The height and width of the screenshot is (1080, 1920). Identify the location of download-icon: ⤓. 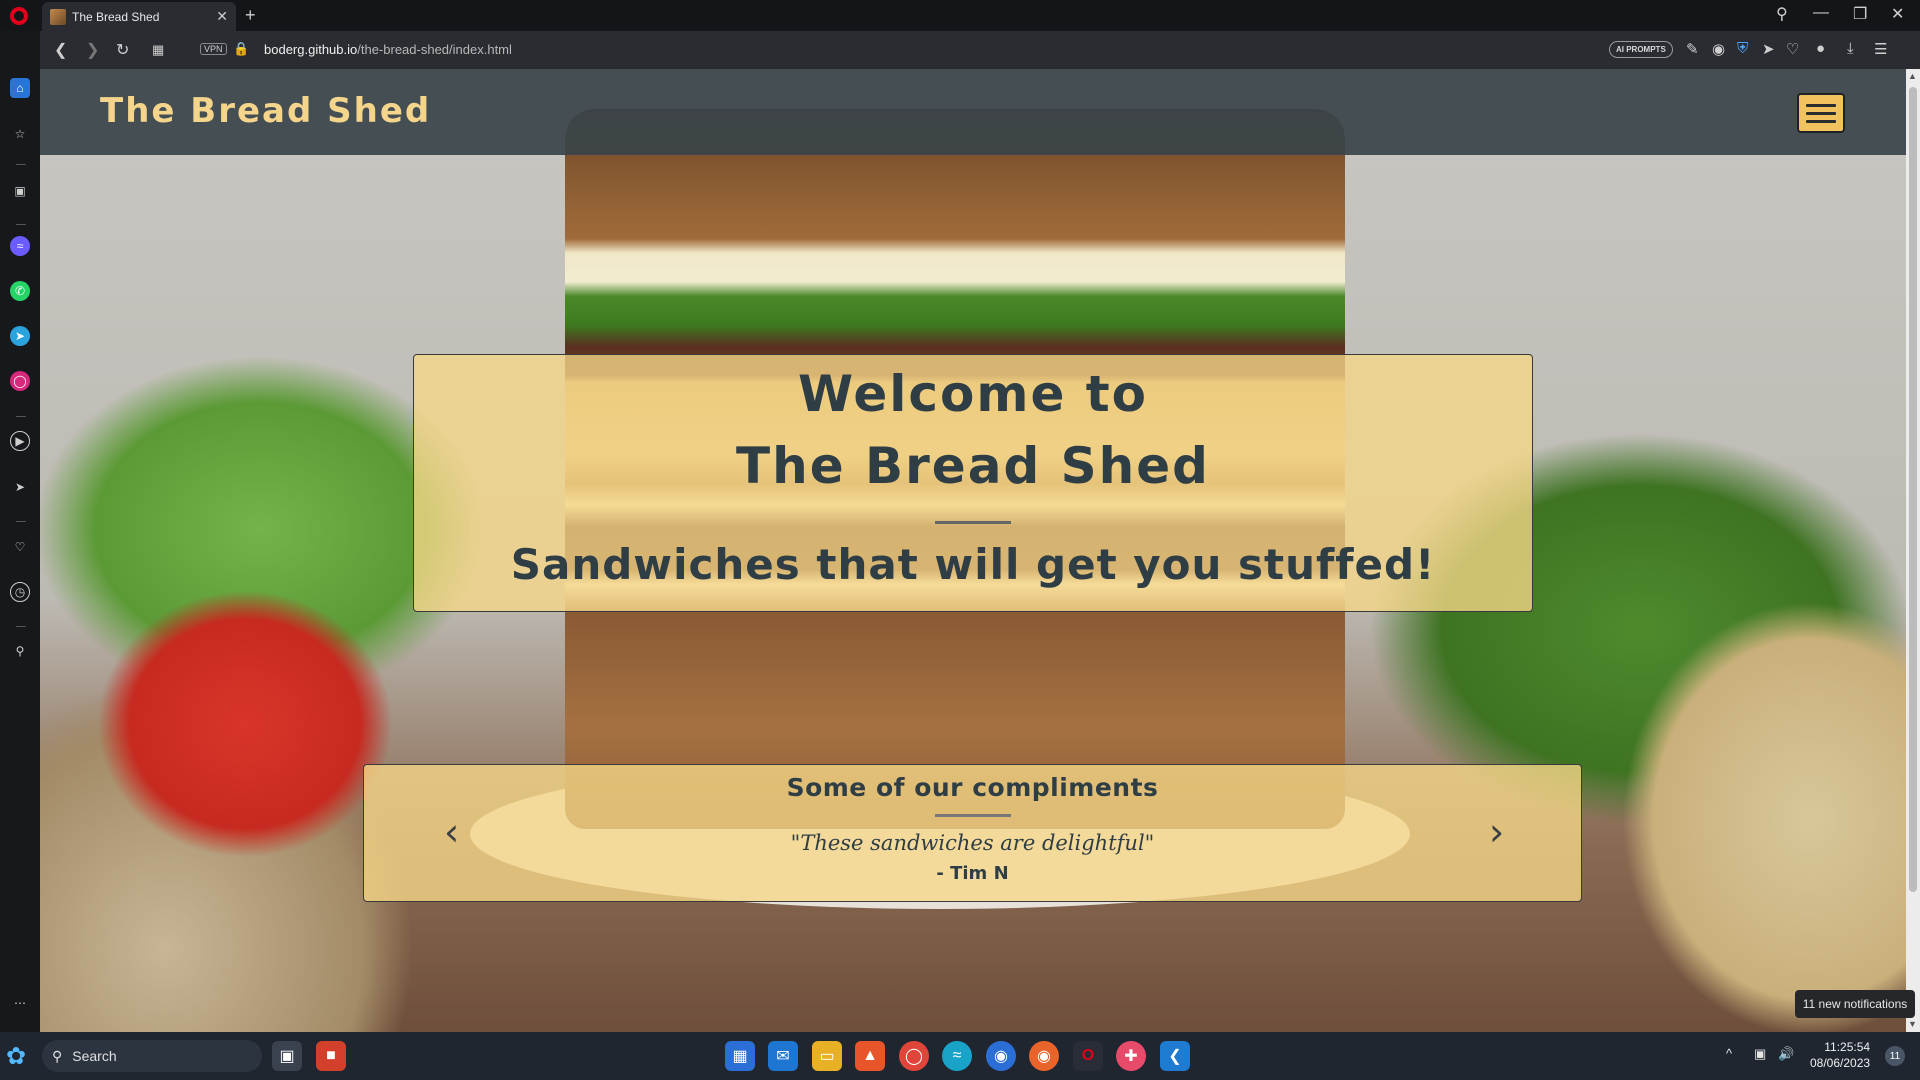
(1850, 48).